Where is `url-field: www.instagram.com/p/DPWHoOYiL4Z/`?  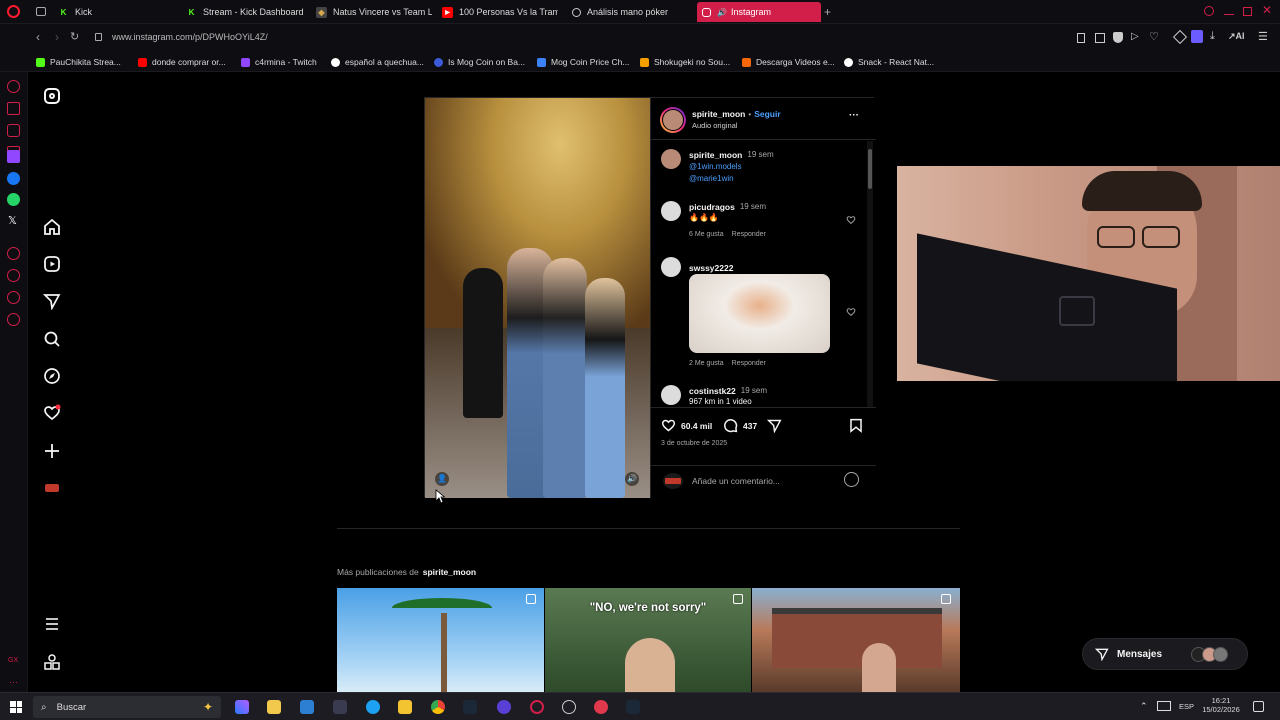
url-field: www.instagram.com/p/DPWHoOYiL4Z/ is located at coordinates (190, 37).